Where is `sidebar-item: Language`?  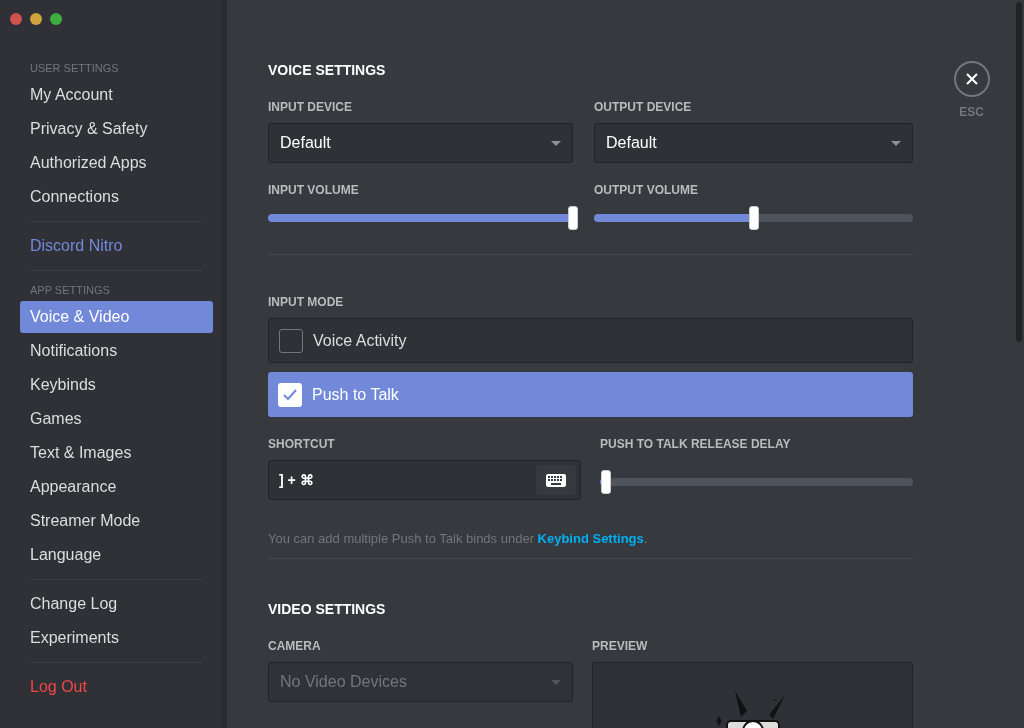 sidebar-item: Language is located at coordinates (116, 555).